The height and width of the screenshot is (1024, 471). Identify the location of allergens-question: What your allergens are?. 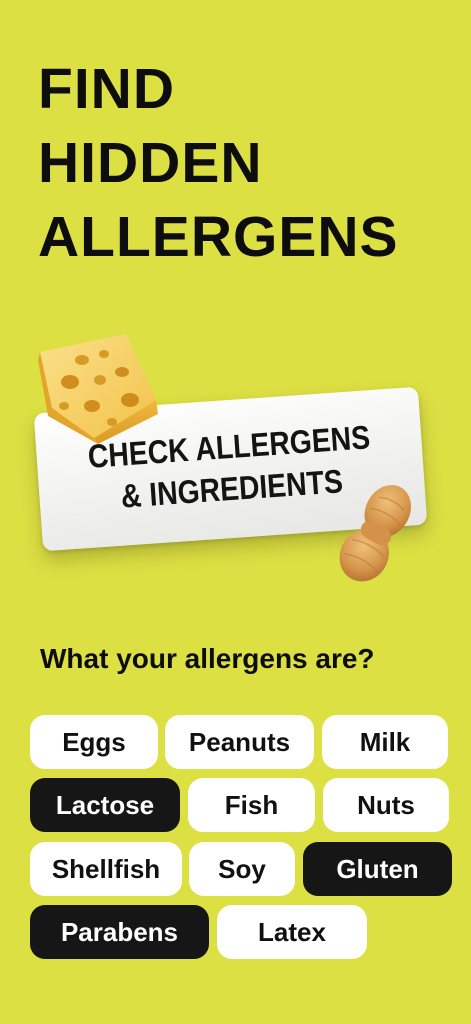
(207, 658).